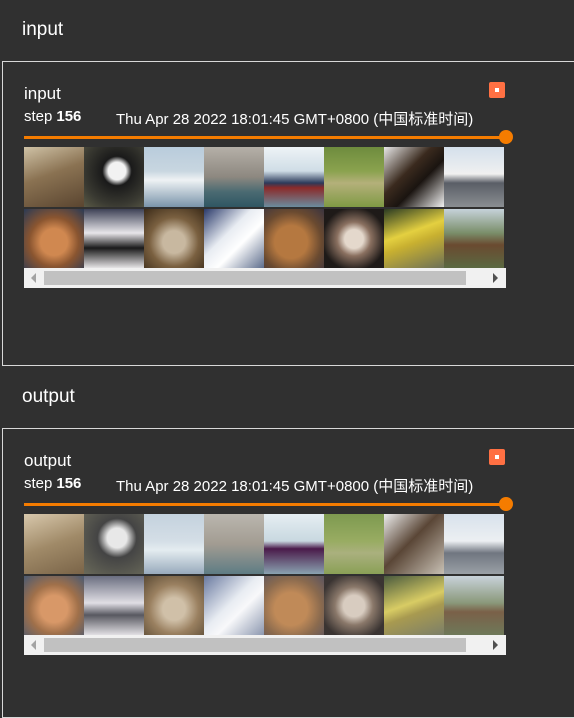 The width and height of the screenshot is (574, 718). I want to click on image-tile-dog-long-hair, so click(114, 239).